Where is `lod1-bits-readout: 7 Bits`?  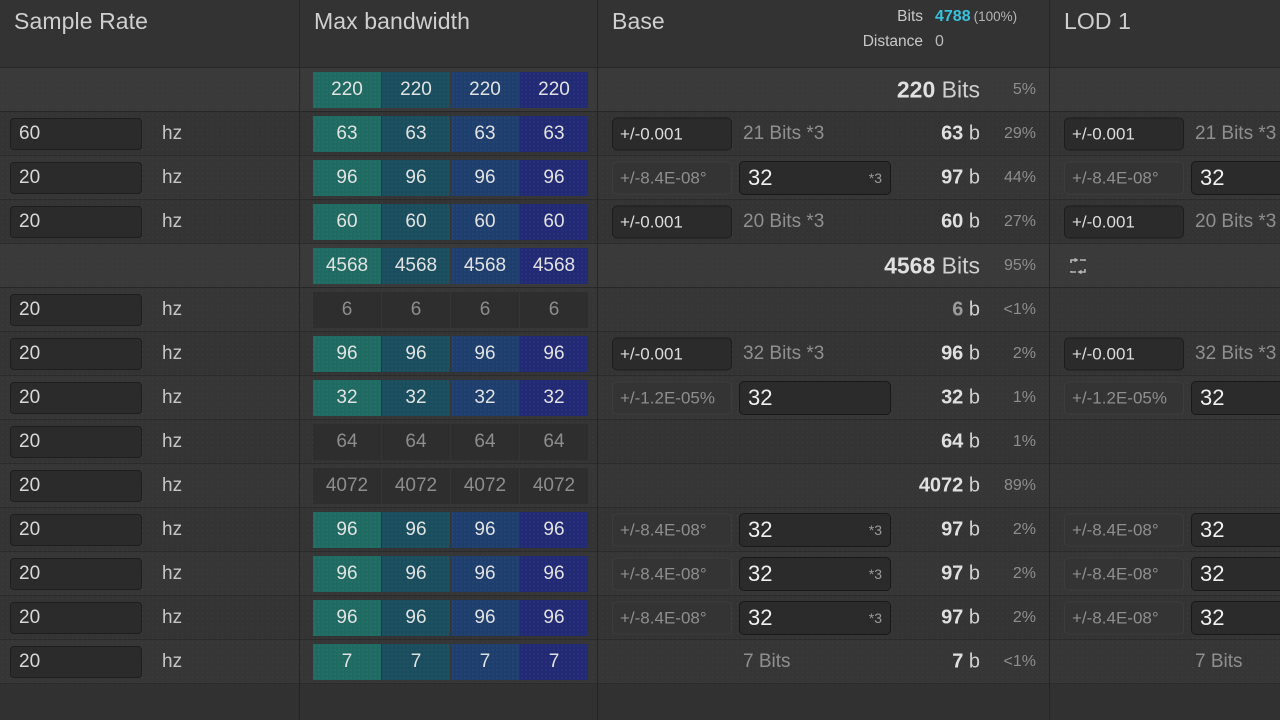
lod1-bits-readout: 7 Bits is located at coordinates (1219, 661).